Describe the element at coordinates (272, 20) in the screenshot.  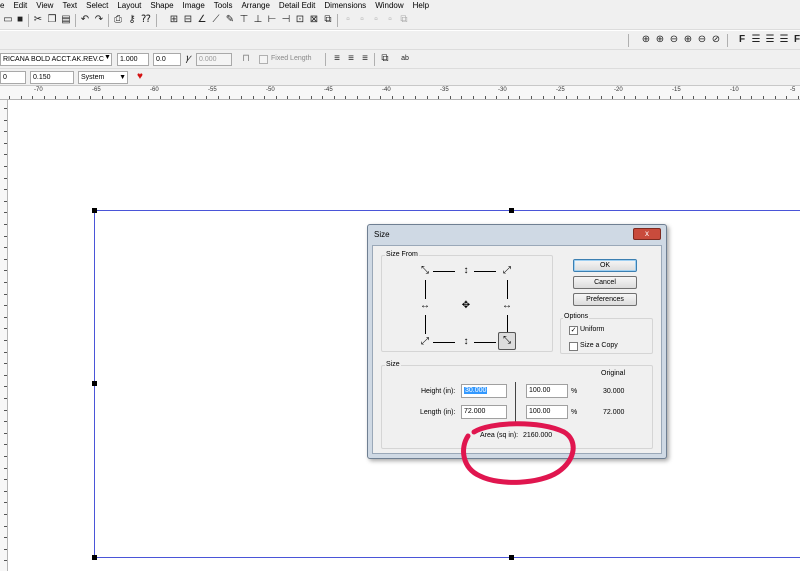
I see `align-icon: ⊢` at that location.